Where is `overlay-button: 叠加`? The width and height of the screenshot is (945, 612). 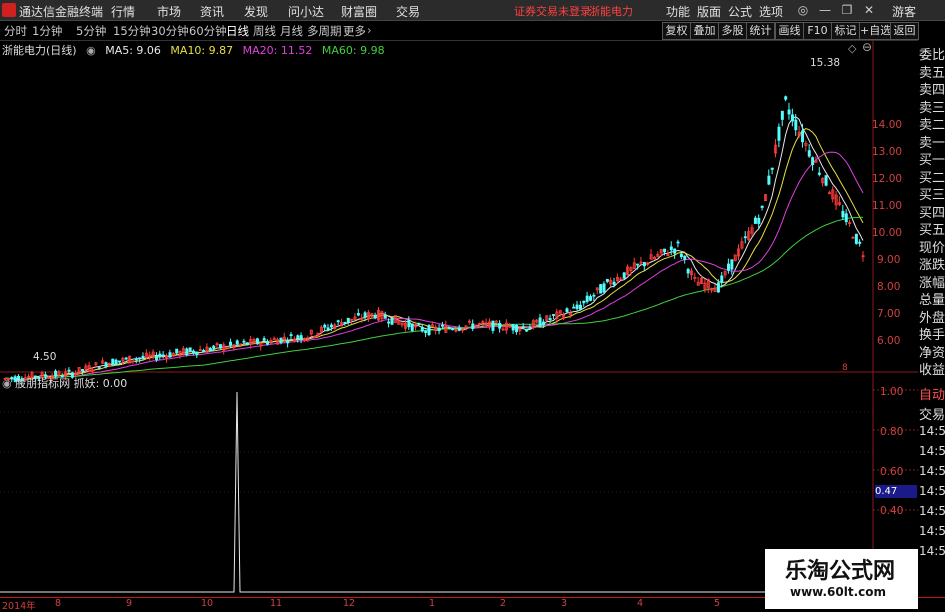 overlay-button: 叠加 is located at coordinates (704, 31).